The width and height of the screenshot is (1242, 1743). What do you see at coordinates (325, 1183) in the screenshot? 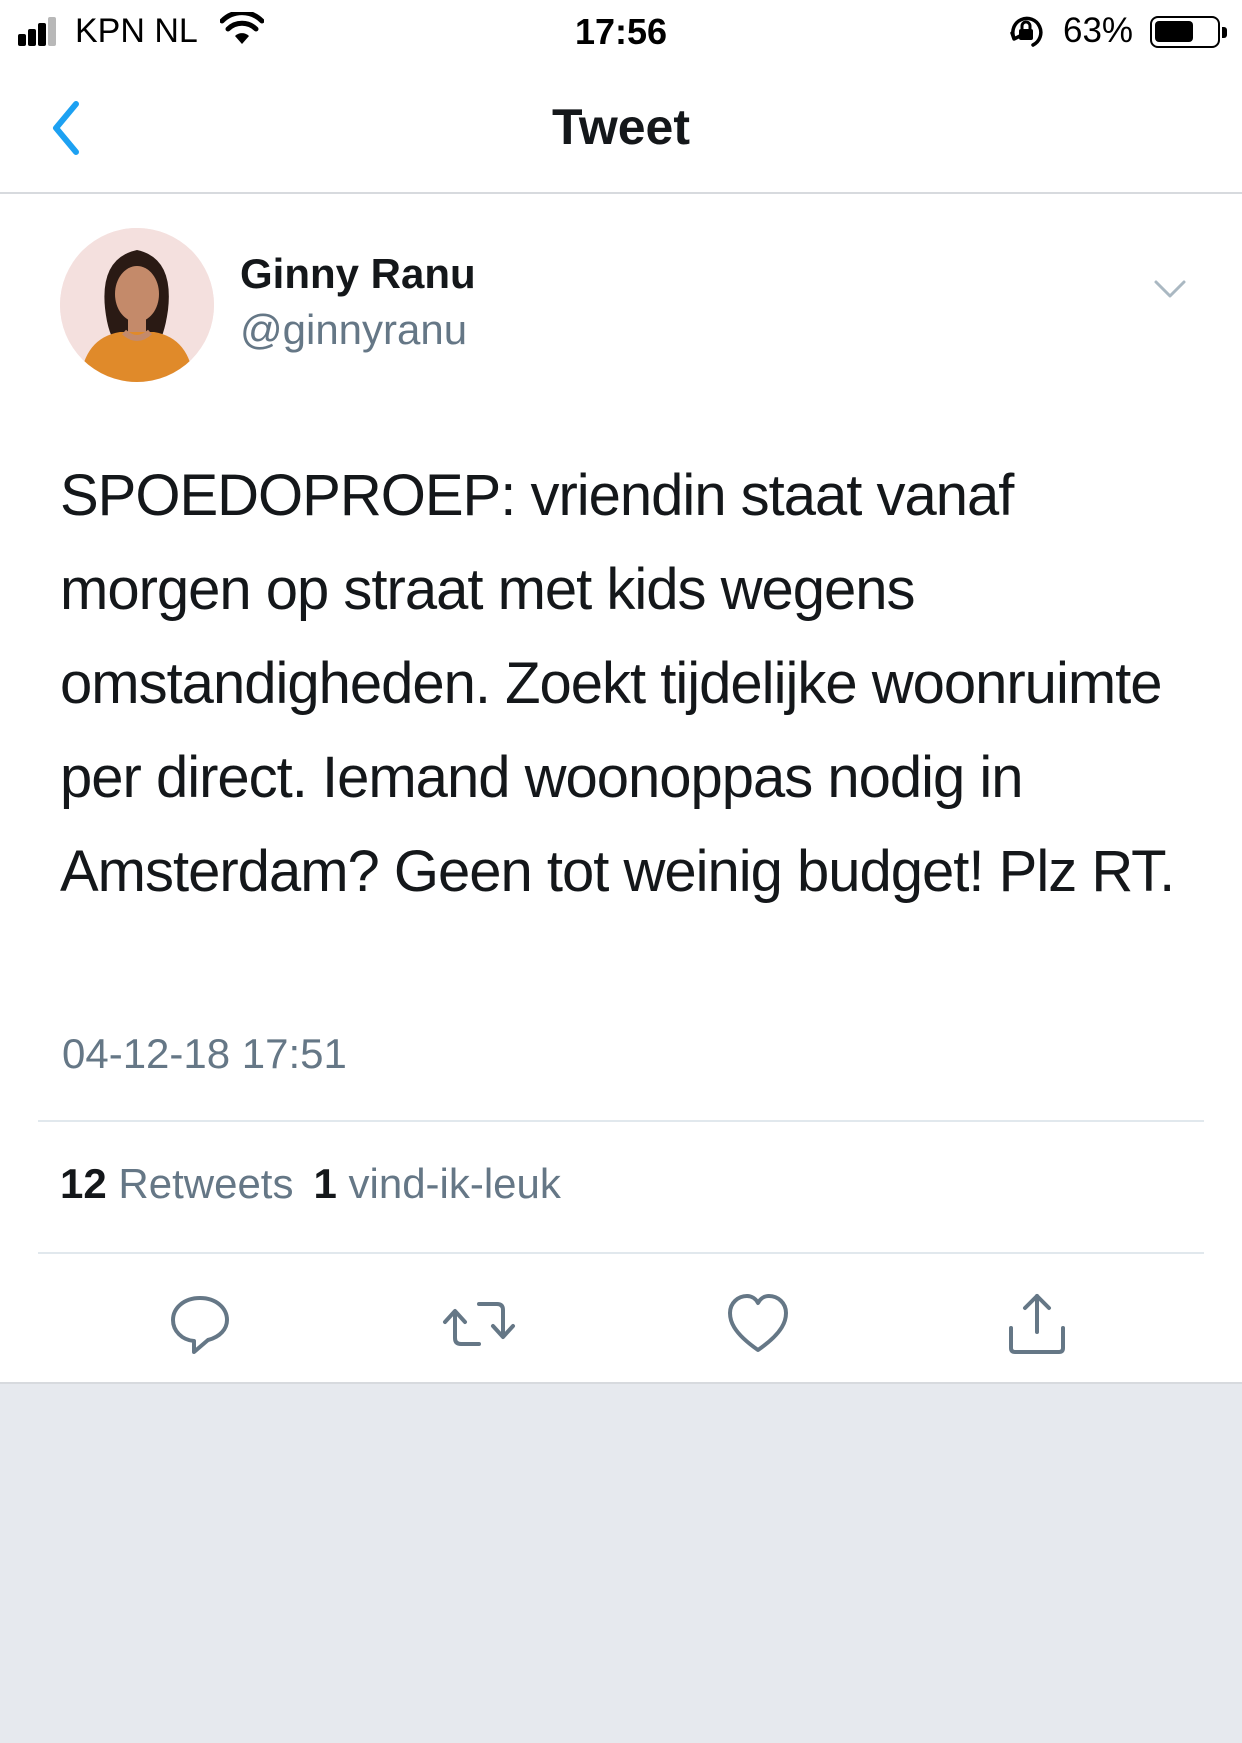
I see `like-count: 1` at bounding box center [325, 1183].